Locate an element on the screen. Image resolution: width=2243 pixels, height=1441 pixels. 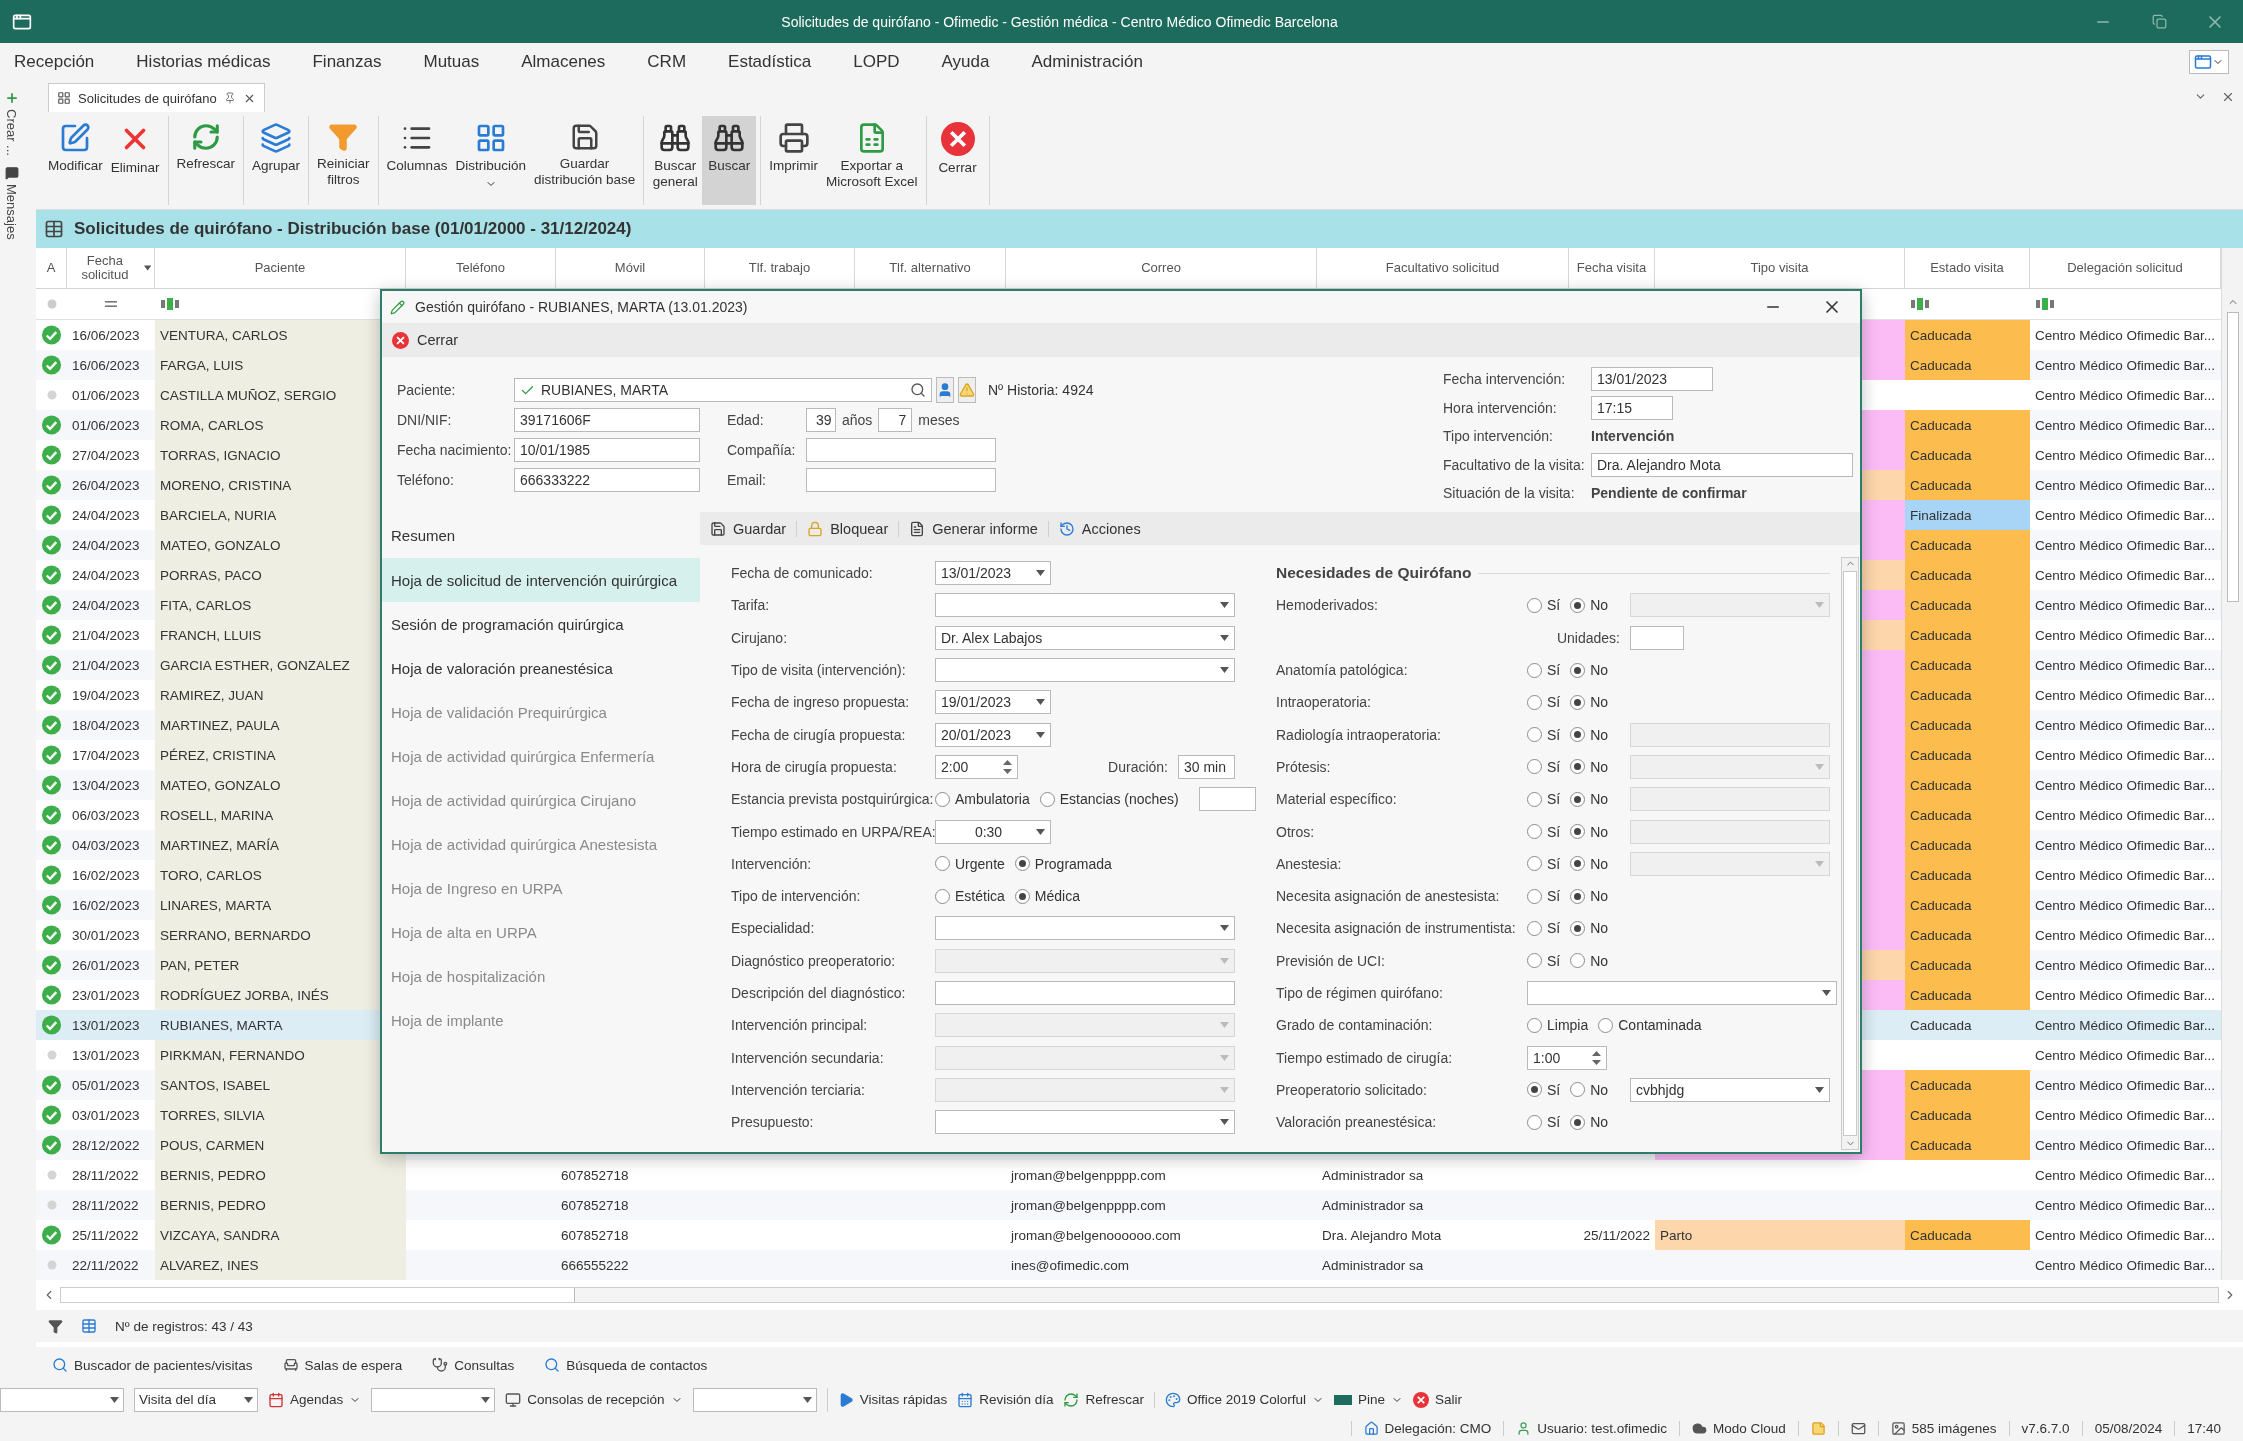
menu-item: Finanzas is located at coordinates (357, 62).